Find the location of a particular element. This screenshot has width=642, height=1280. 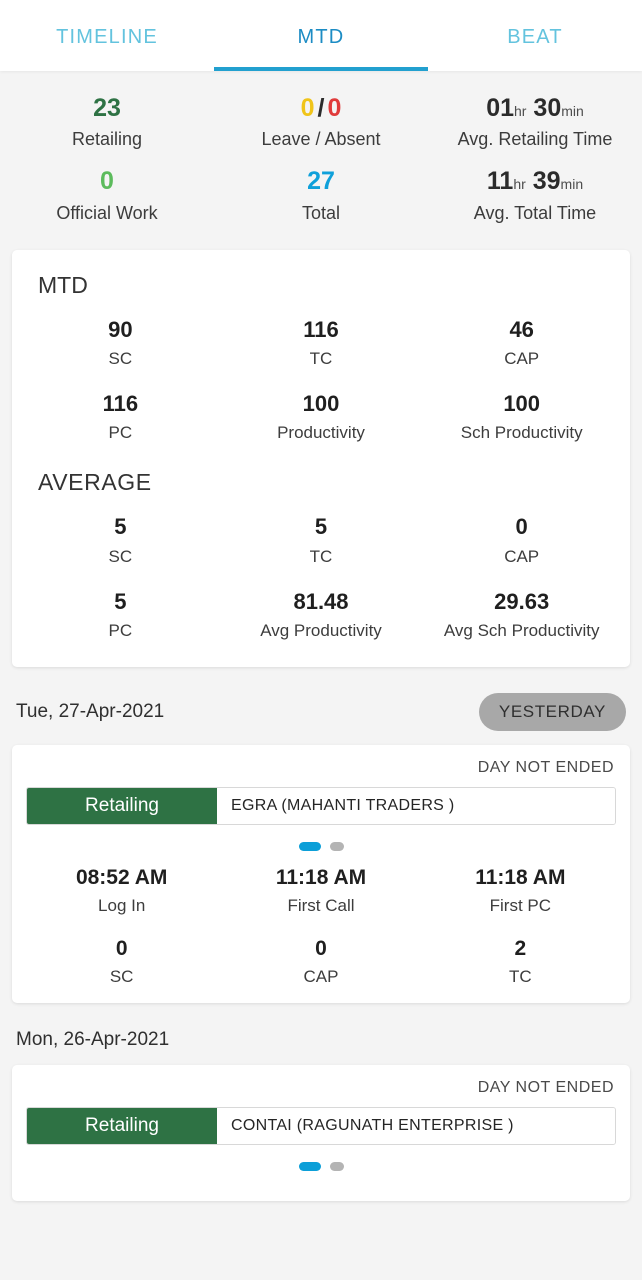

average-metrics-row-1: 5 SC 5 TC 0 CAP is located at coordinates (321, 540).